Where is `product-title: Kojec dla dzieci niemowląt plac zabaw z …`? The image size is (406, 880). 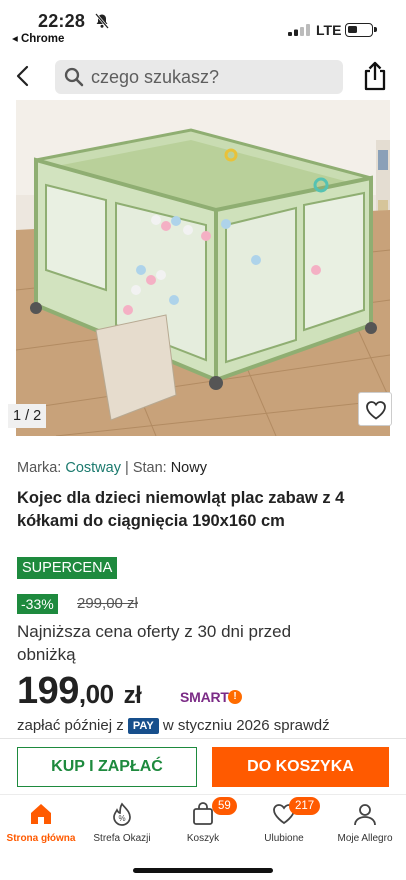
product-title: Kojec dla dzieci niemowląt plac zabaw z … is located at coordinates (181, 509).